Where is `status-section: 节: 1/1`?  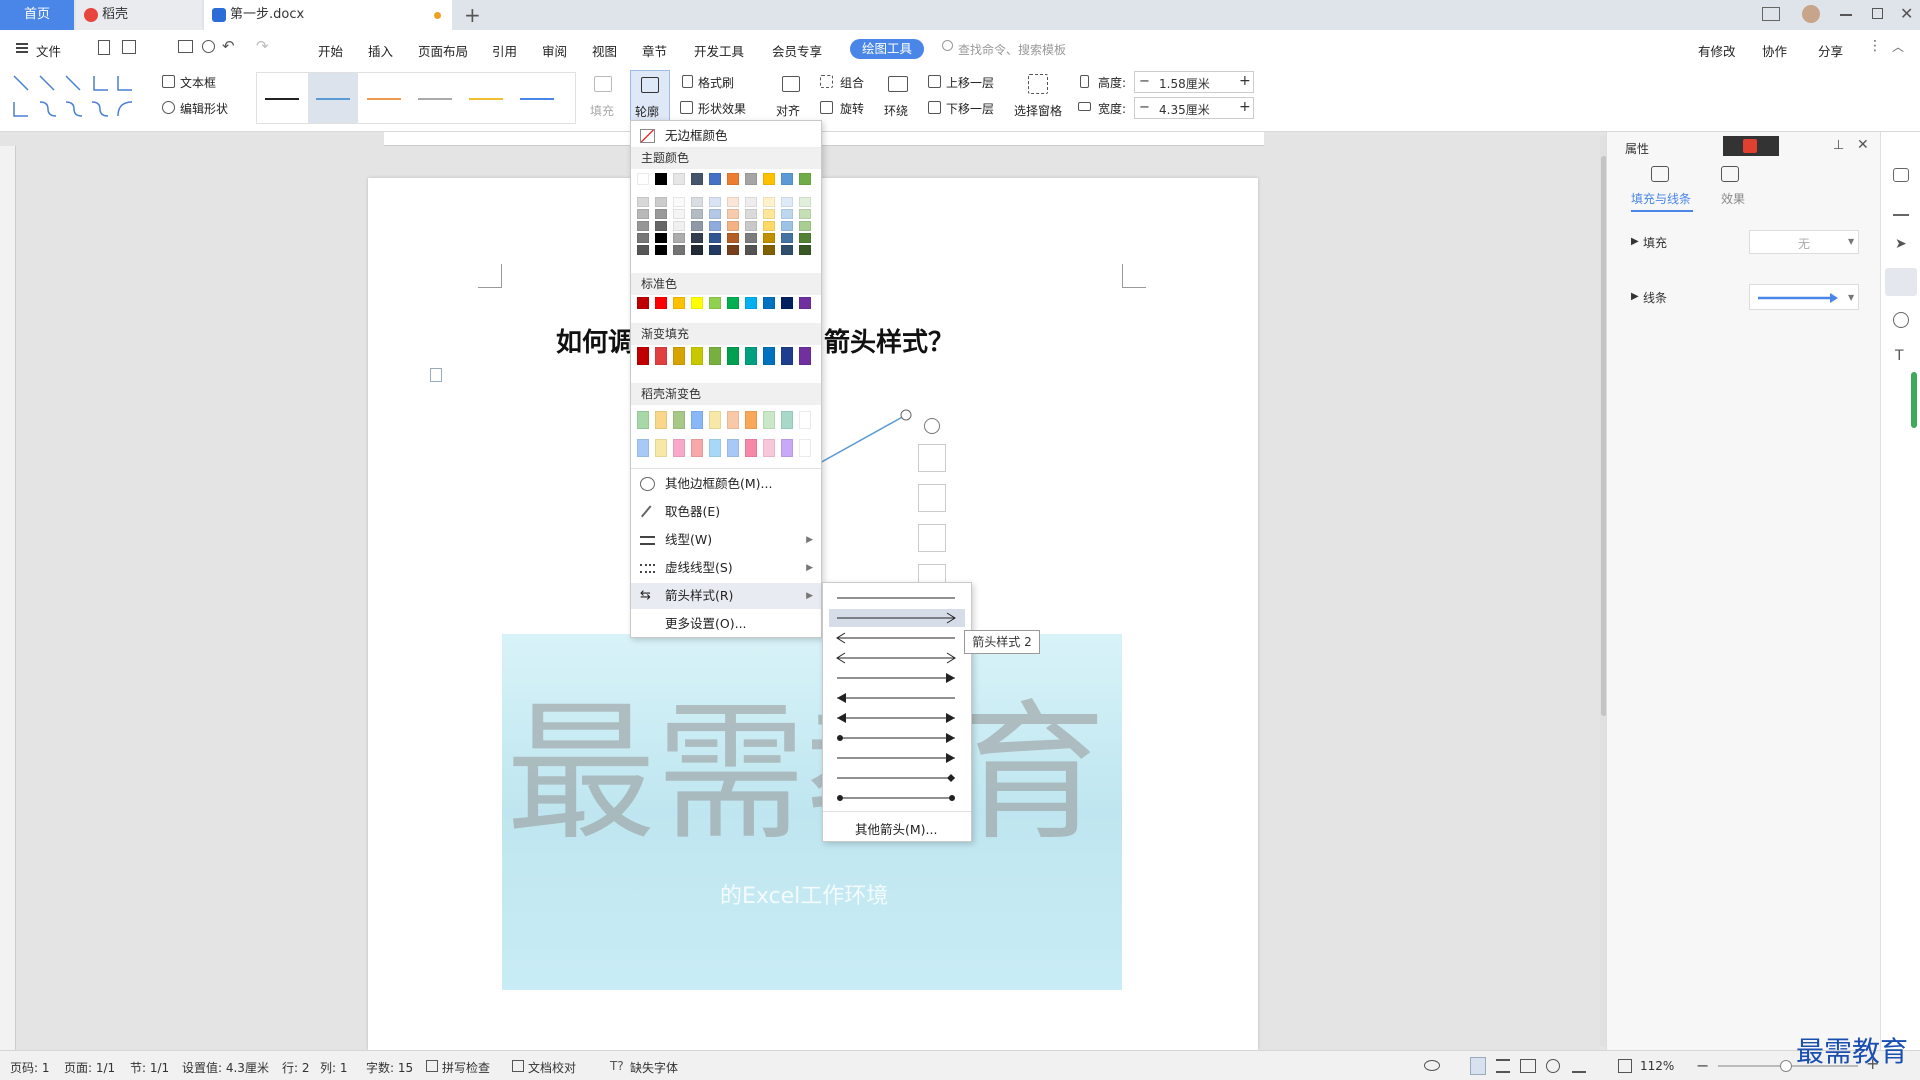
status-section: 节: 1/1 is located at coordinates (149, 1067).